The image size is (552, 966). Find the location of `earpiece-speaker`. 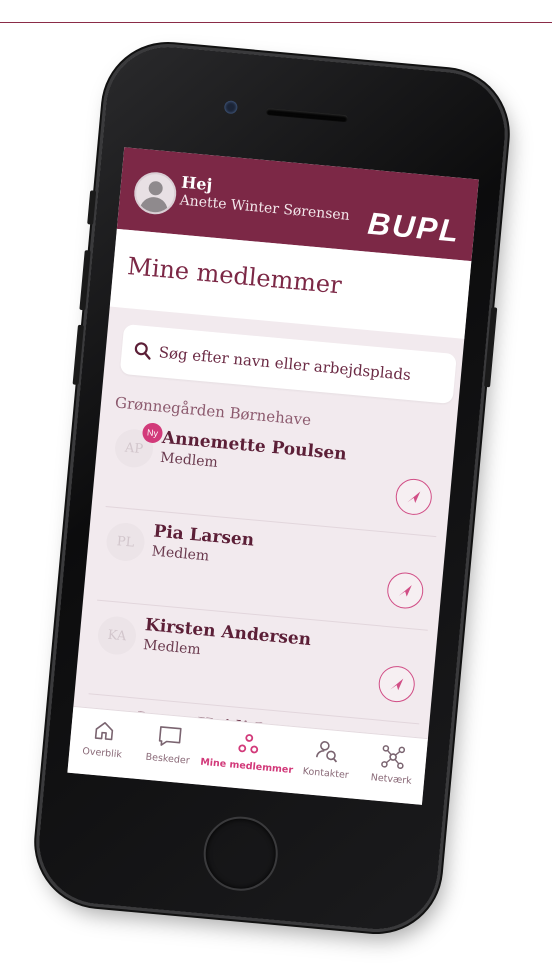

earpiece-speaker is located at coordinates (307, 115).